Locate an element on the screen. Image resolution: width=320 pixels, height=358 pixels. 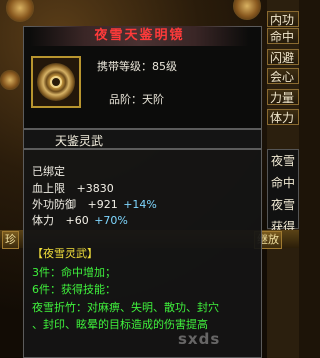
stat-label: 体力 is located at coordinates (43, 220).